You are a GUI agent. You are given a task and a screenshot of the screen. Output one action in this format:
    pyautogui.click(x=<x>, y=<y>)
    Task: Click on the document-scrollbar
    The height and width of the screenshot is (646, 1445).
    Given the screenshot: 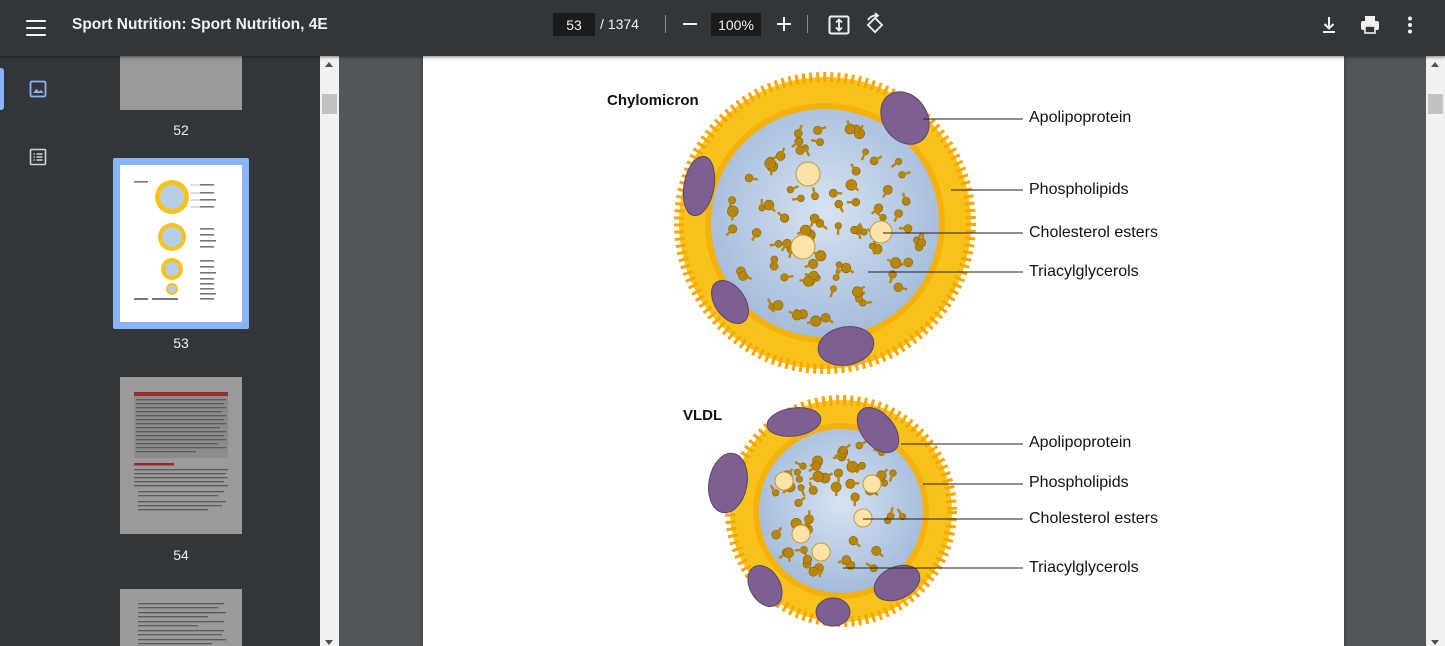 What is the action you would take?
    pyautogui.click(x=1435, y=351)
    